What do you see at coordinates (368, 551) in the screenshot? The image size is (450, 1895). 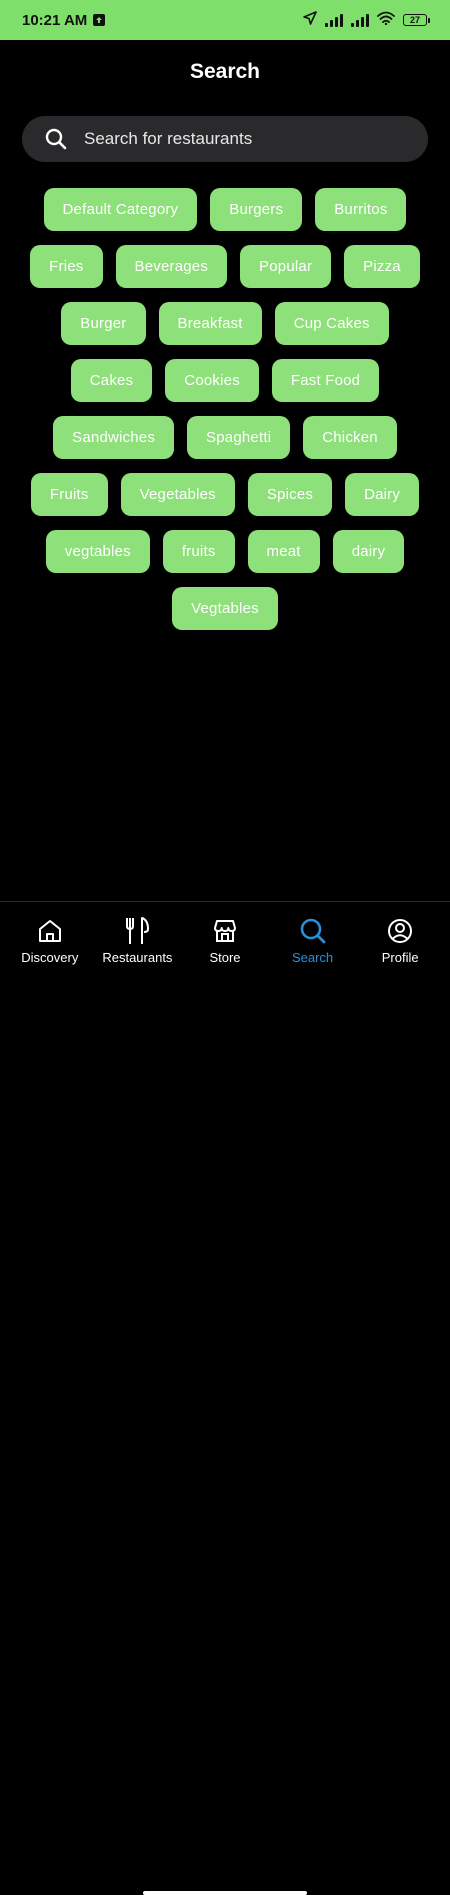 I see `category-chip: dairy` at bounding box center [368, 551].